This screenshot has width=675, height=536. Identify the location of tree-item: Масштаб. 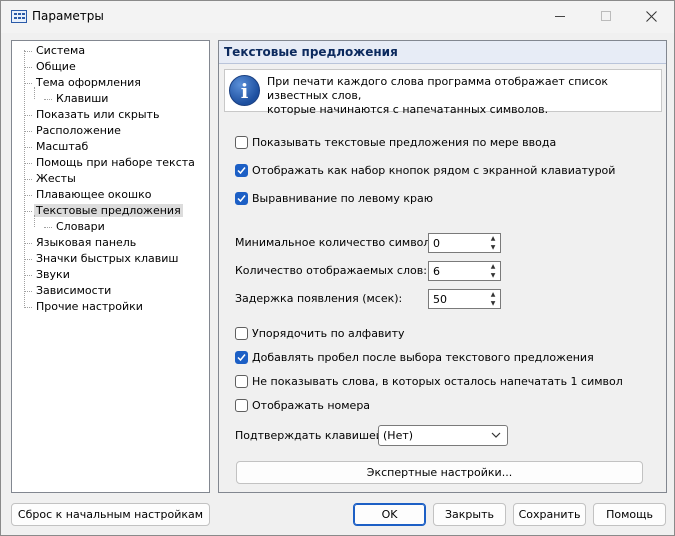
(57, 147).